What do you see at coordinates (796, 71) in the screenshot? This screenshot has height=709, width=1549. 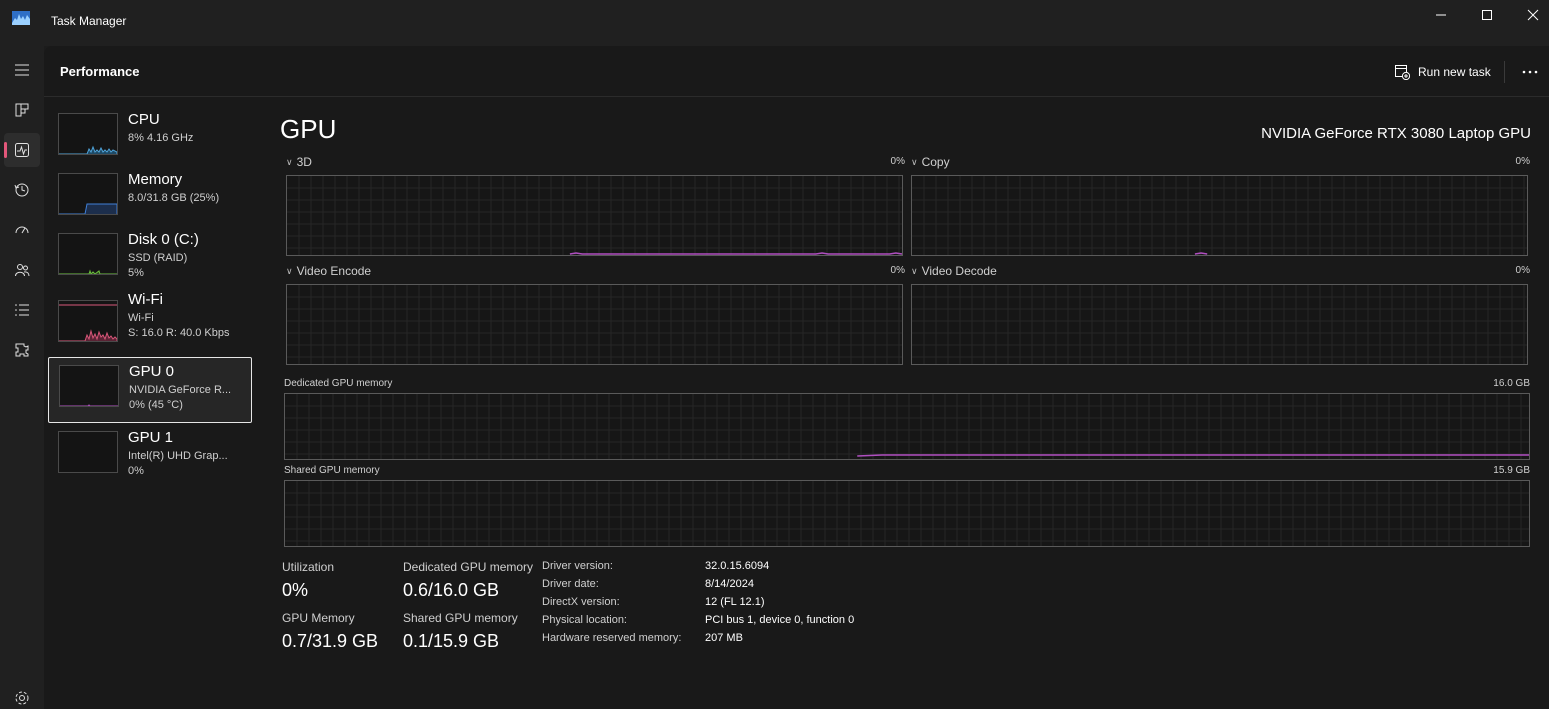 I see `page-header: Performance Run new task` at bounding box center [796, 71].